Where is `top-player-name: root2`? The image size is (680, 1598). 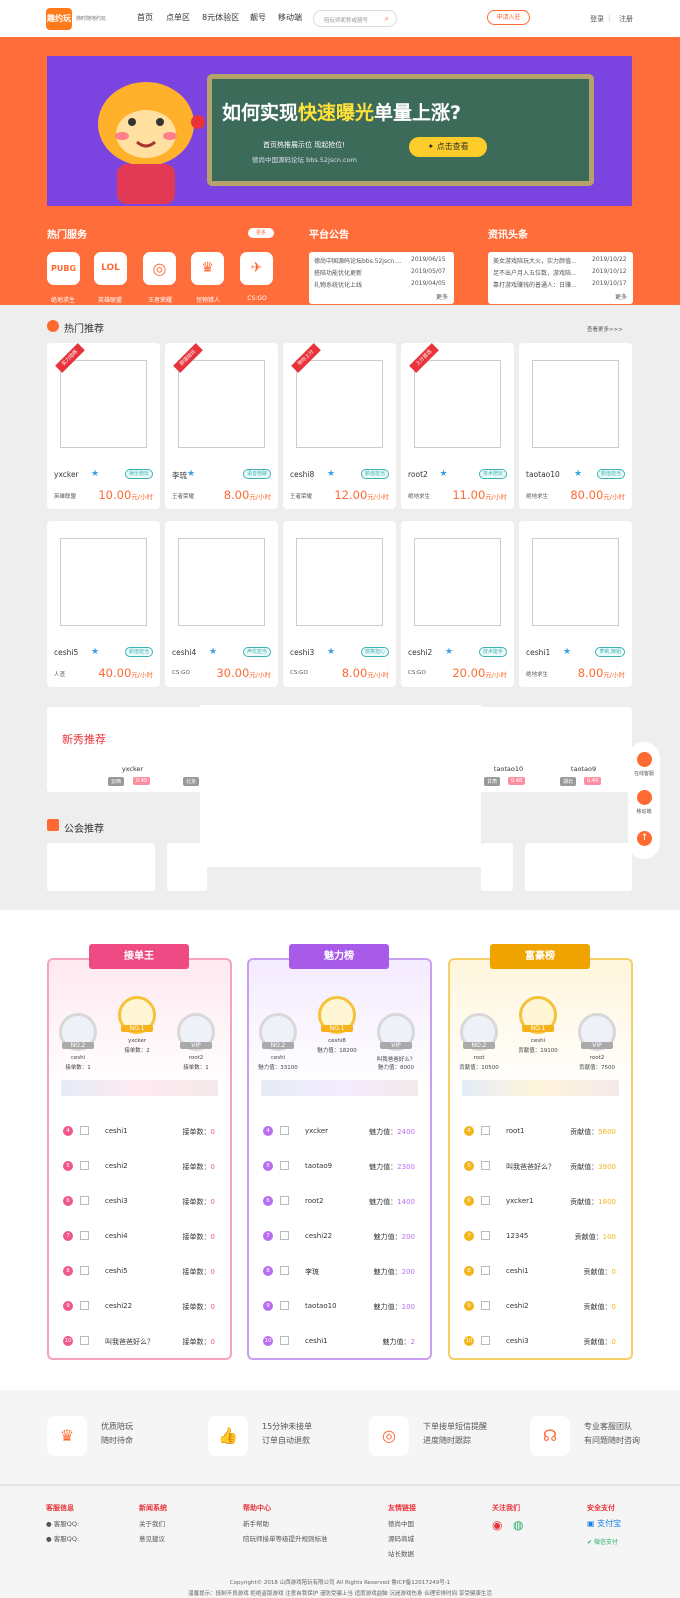
top-player-name: root2 is located at coordinates (597, 1058).